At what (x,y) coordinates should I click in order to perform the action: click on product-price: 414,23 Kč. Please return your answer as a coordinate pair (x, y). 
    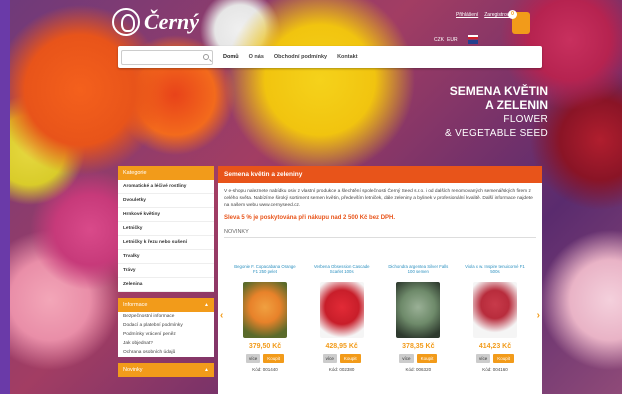
    Looking at the image, I should click on (495, 346).